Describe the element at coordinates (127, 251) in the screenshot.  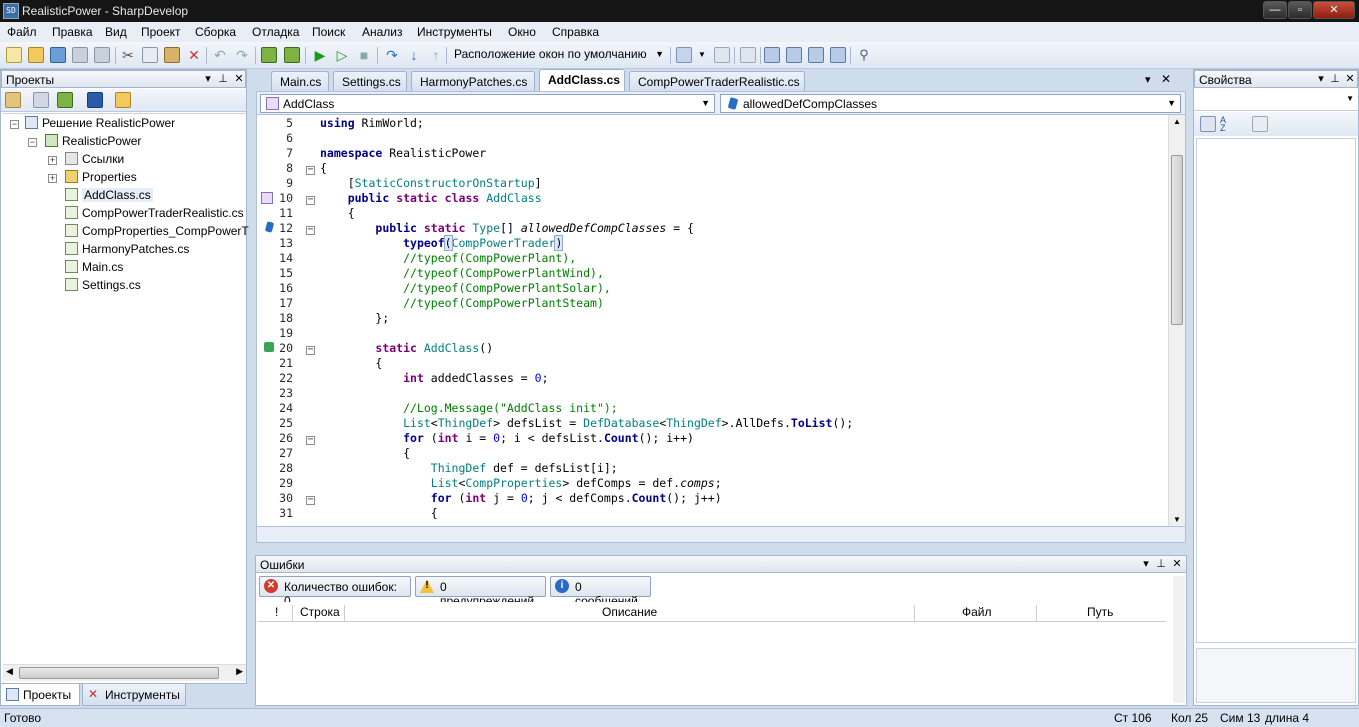
I see `tree-item-file: HarmonyPatches.cs` at that location.